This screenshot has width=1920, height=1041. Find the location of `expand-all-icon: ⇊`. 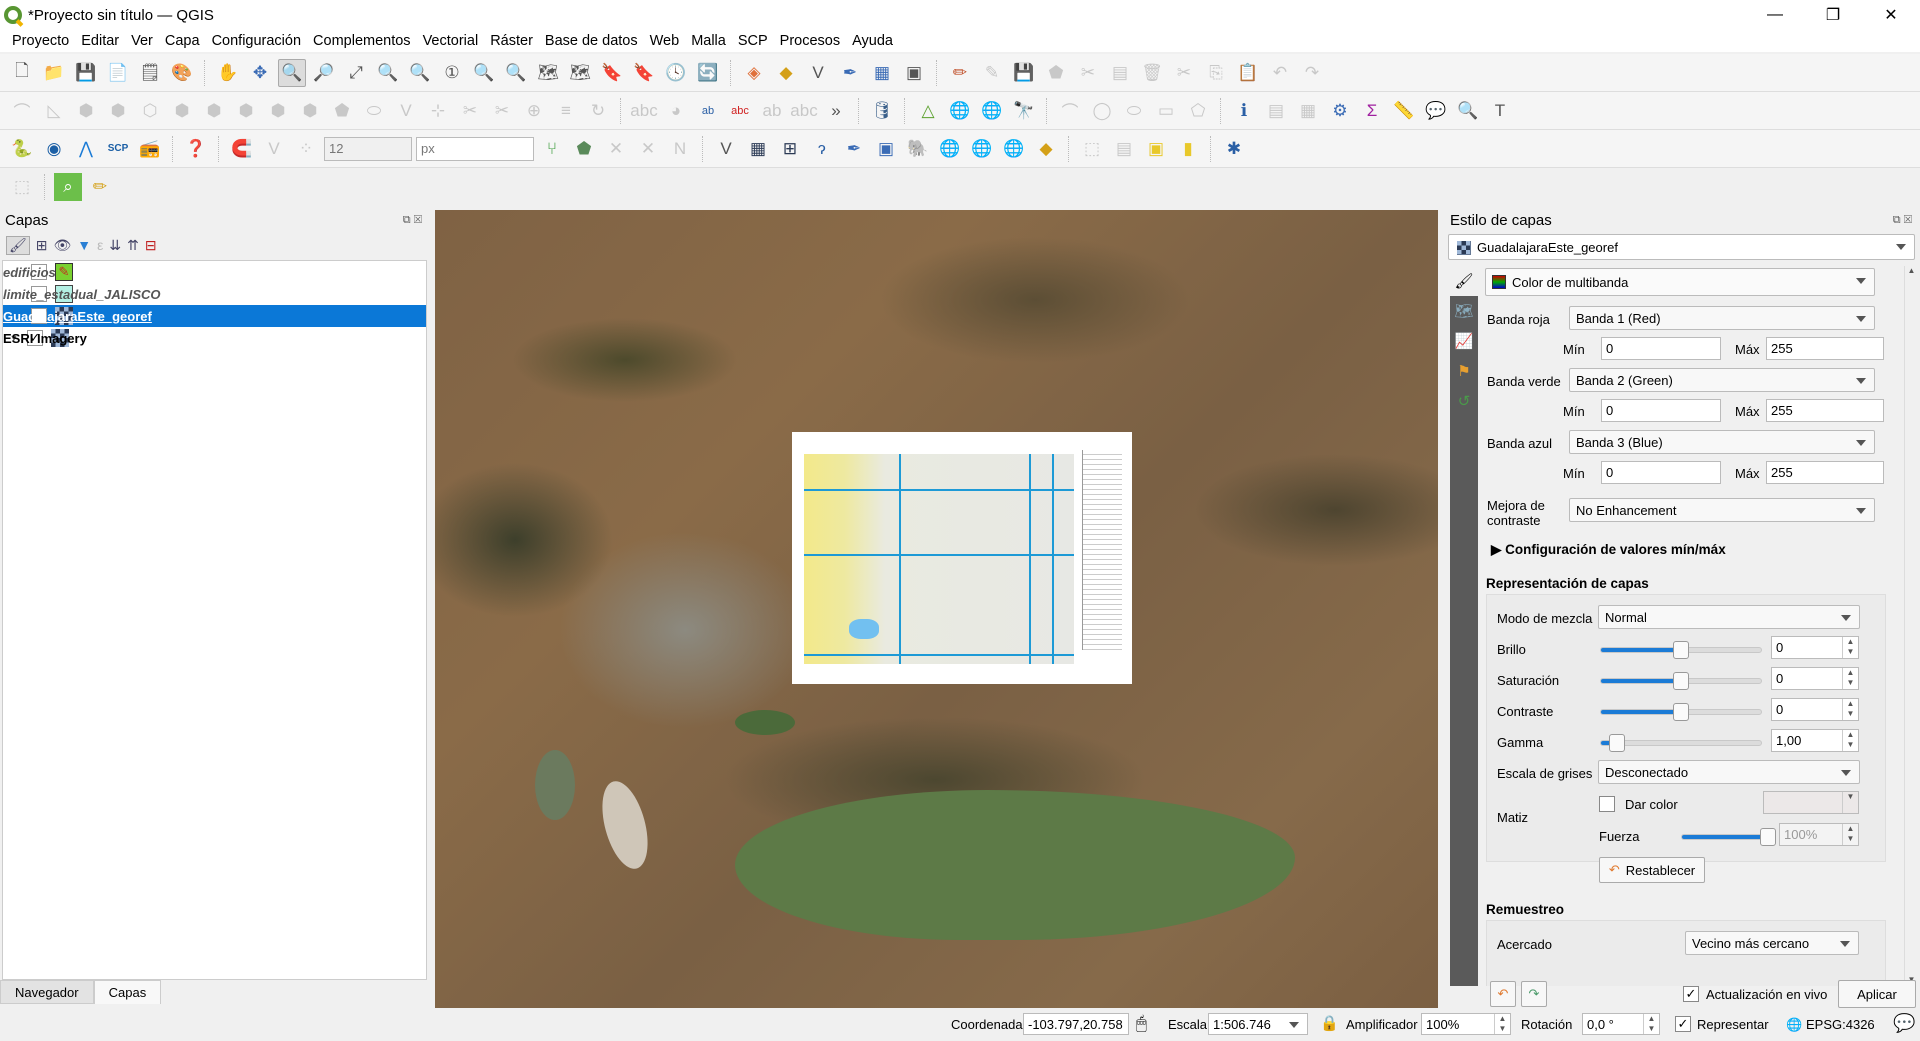

expand-all-icon: ⇊ is located at coordinates (115, 245).